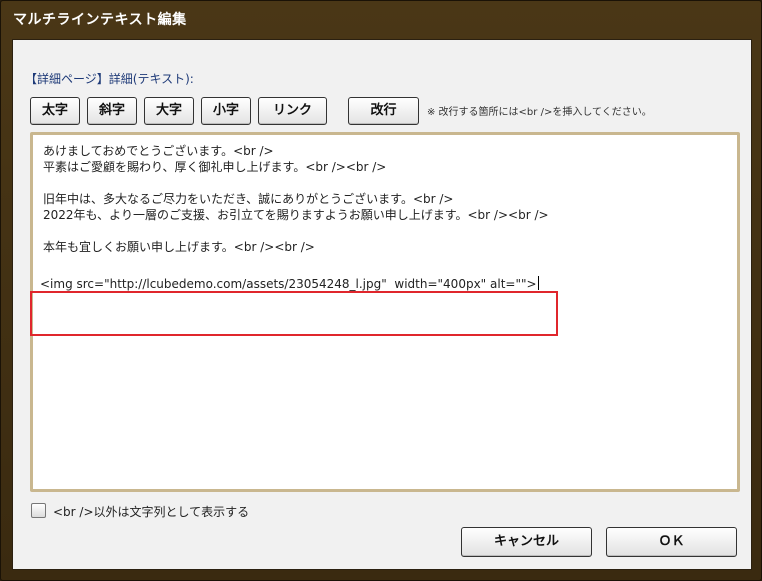  What do you see at coordinates (248, 199) in the screenshot?
I see `editor-line: 旧年中は、多大なるご尽力をいただき、誠にありがとうございます。<br />` at bounding box center [248, 199].